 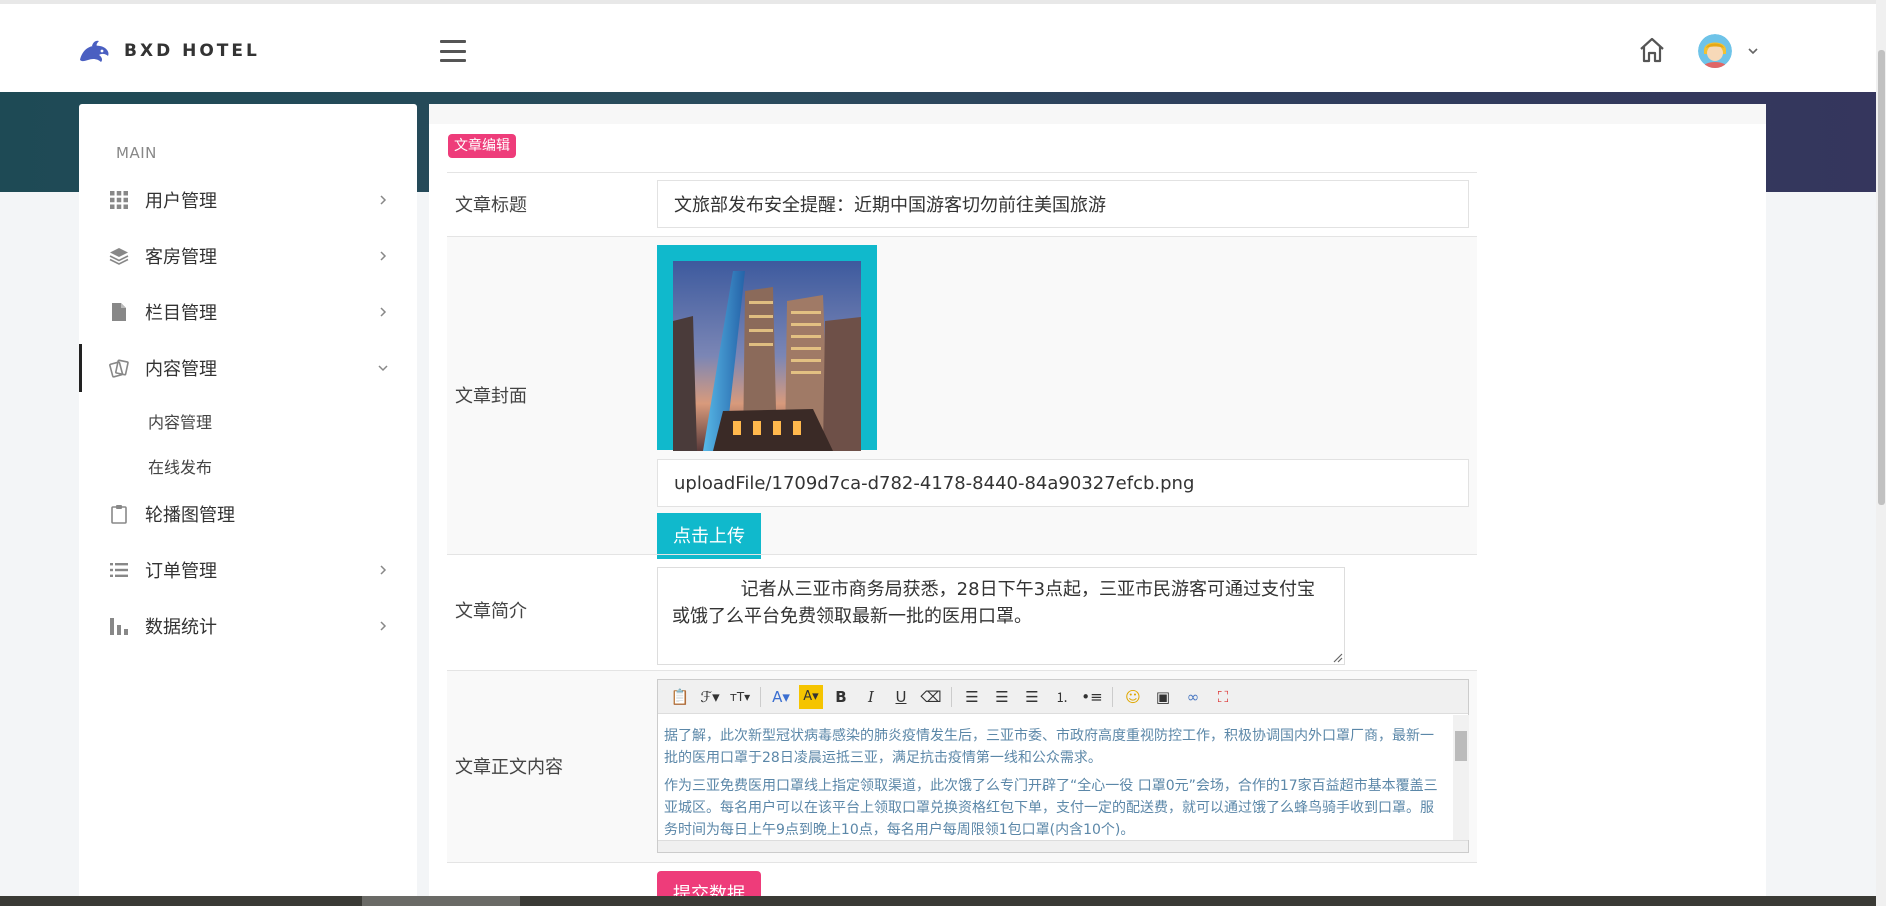 What do you see at coordinates (94, 51) in the screenshot?
I see `dolphin-logo-icon` at bounding box center [94, 51].